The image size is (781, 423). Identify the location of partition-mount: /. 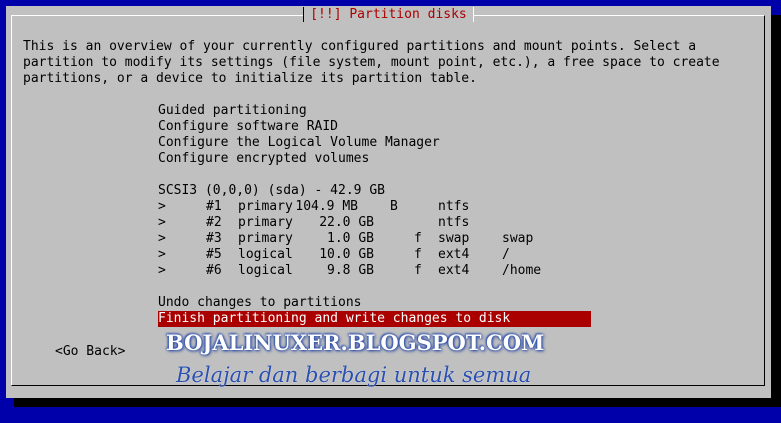
(506, 254).